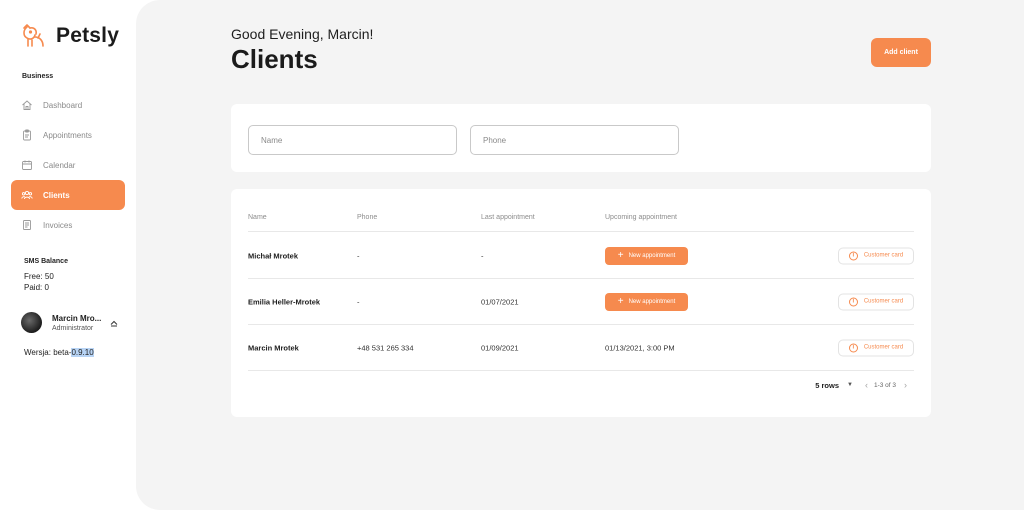 This screenshot has width=1024, height=510. Describe the element at coordinates (273, 347) in the screenshot. I see `client-name: Marcin Mrotek` at that location.